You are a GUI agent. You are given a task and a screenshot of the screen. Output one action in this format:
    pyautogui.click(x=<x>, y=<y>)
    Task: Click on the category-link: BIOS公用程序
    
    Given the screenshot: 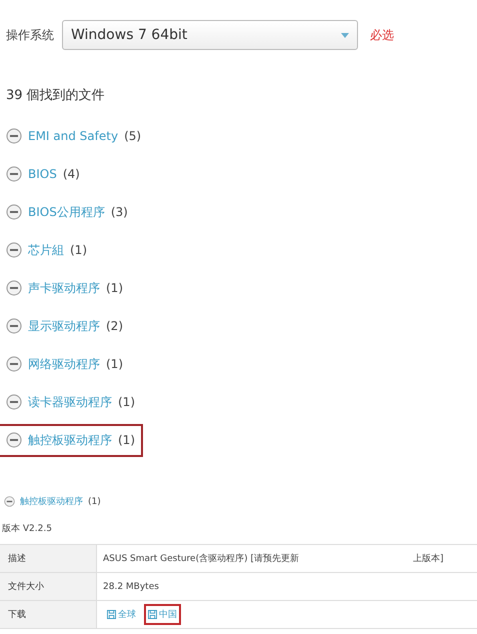 What is the action you would take?
    pyautogui.click(x=66, y=212)
    